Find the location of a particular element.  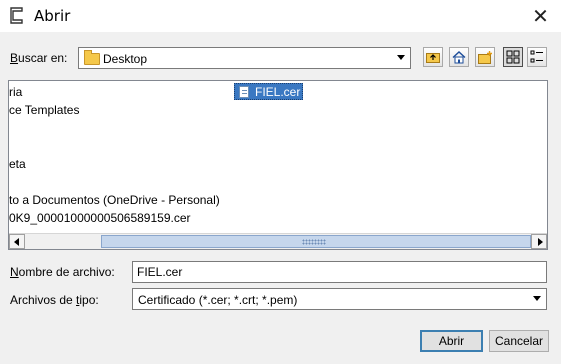

details-view-button is located at coordinates (537, 57).